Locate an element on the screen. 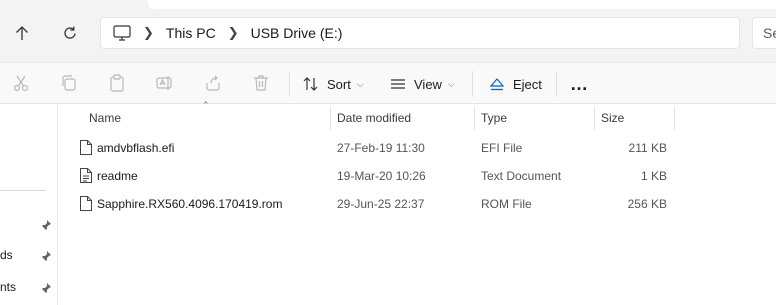  text-file-icon is located at coordinates (86, 175).